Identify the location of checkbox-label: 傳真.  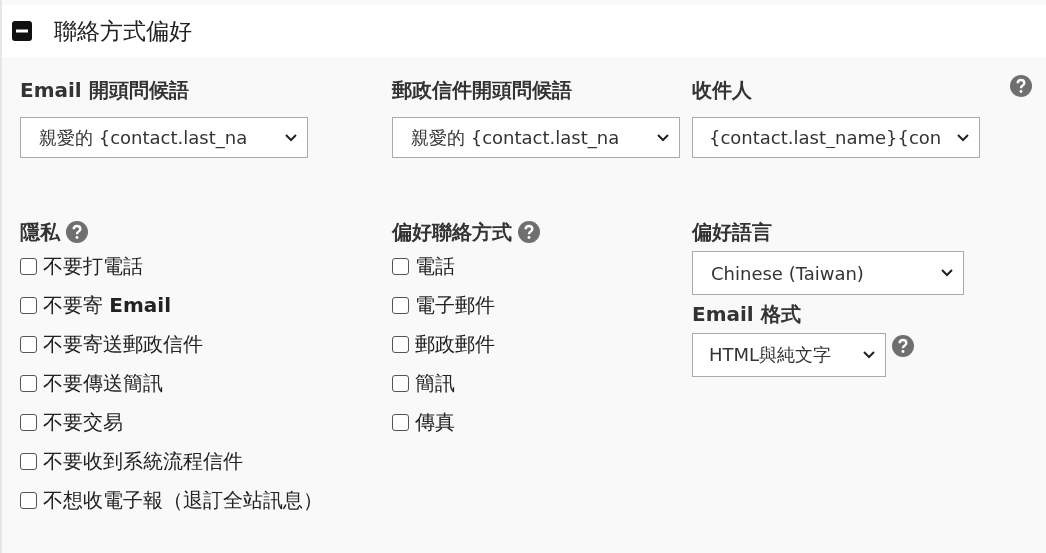
(435, 422).